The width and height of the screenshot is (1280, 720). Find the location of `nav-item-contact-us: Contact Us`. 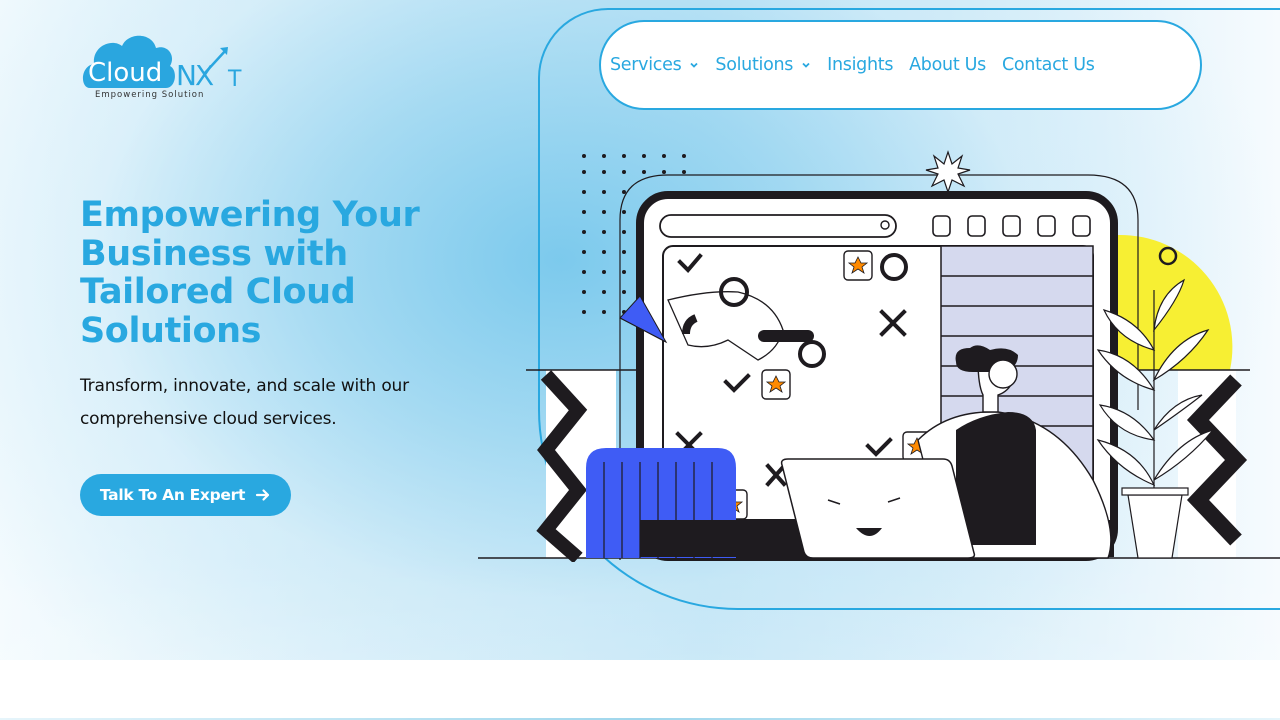

nav-item-contact-us: Contact Us is located at coordinates (1048, 65).